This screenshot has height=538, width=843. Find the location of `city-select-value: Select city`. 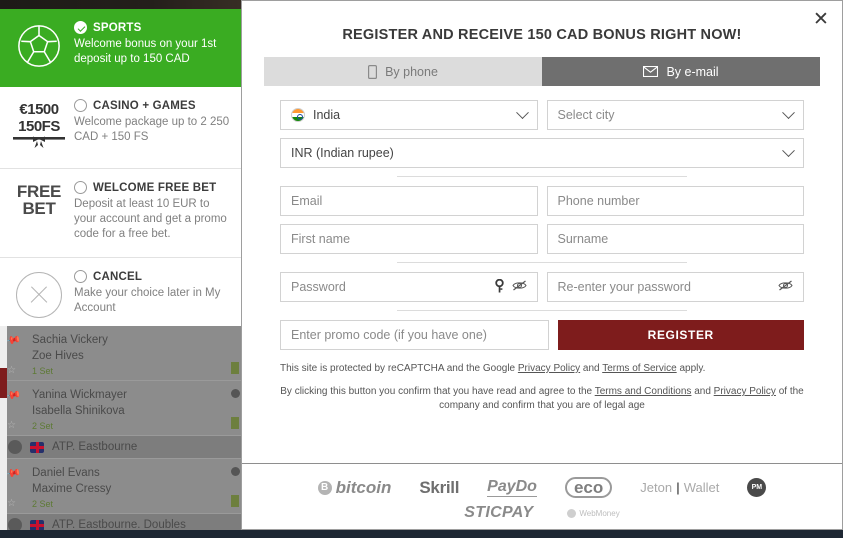

city-select-value: Select city is located at coordinates (586, 115).